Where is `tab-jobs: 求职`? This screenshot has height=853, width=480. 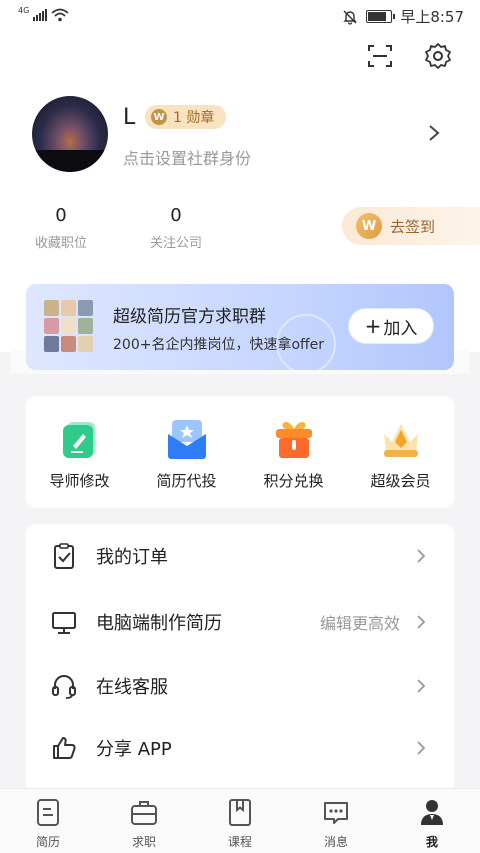
tab-jobs: 求职 is located at coordinates (144, 821).